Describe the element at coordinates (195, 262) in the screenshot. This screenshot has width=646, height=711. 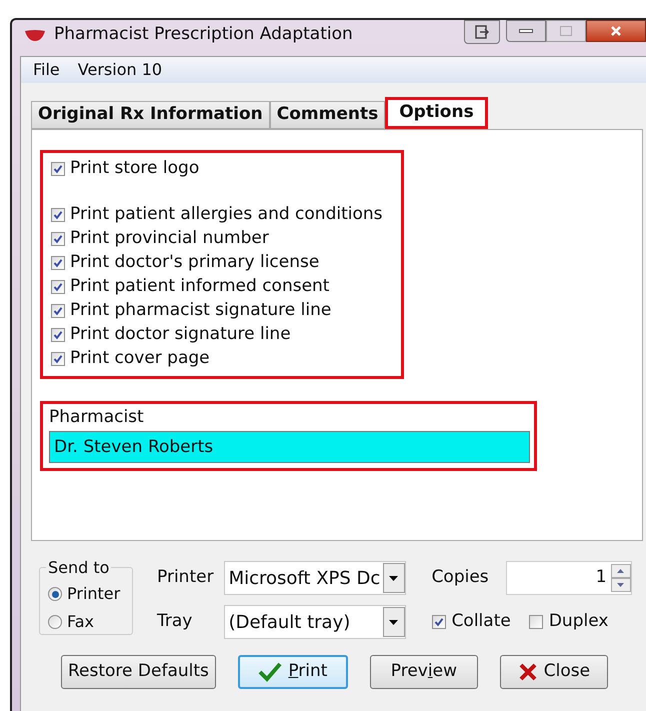
I see `checkbox-label: Print doctor's primary license` at that location.